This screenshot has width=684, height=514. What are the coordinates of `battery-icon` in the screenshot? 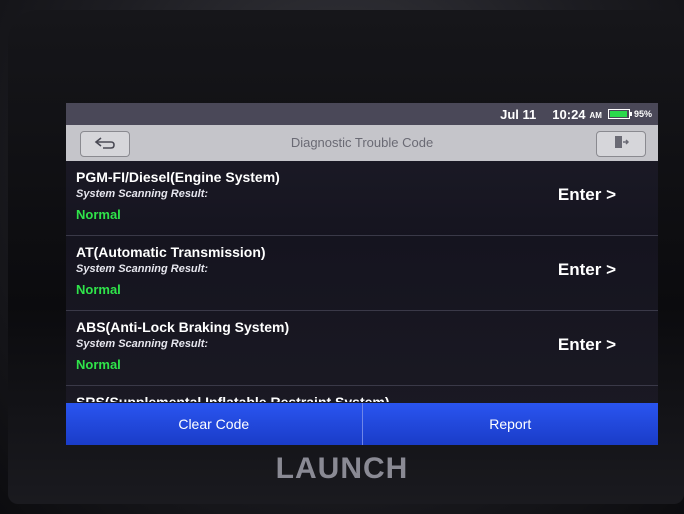 It's located at (619, 114).